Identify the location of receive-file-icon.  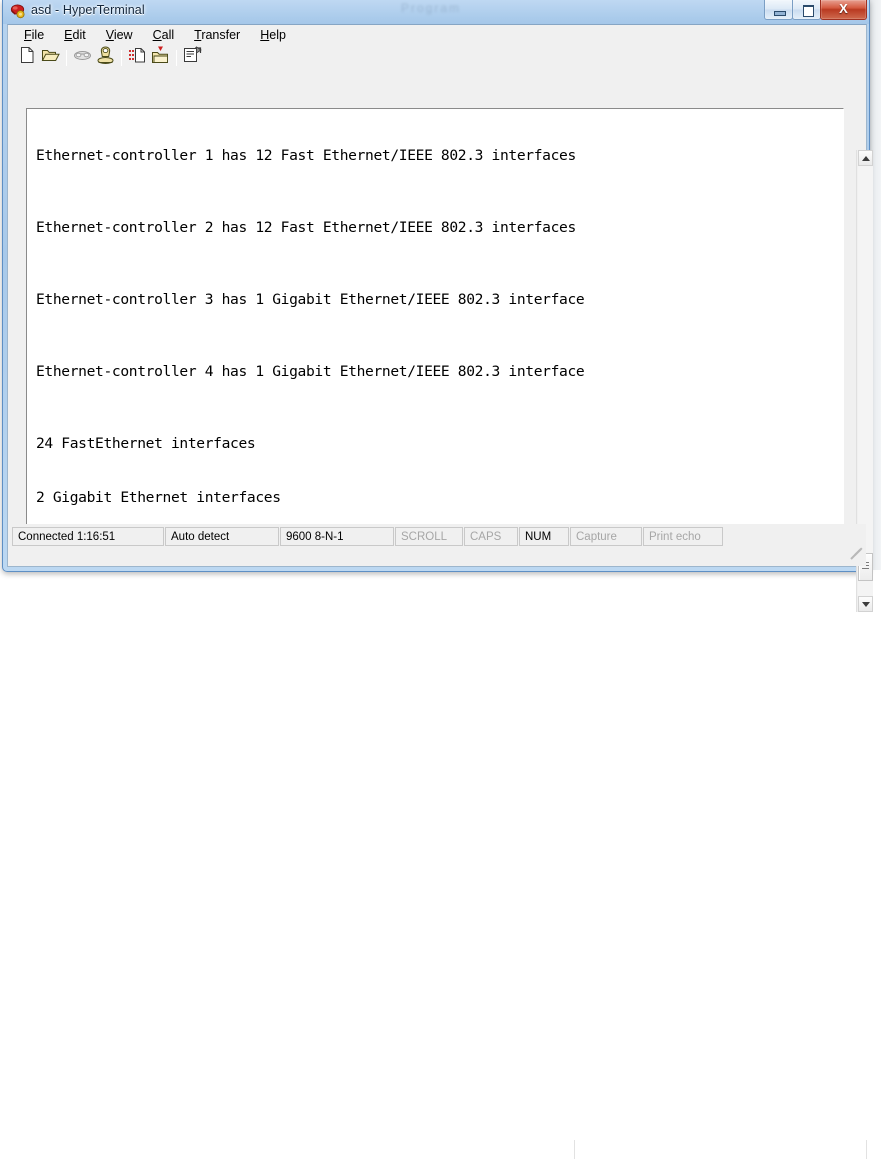
(160, 58).